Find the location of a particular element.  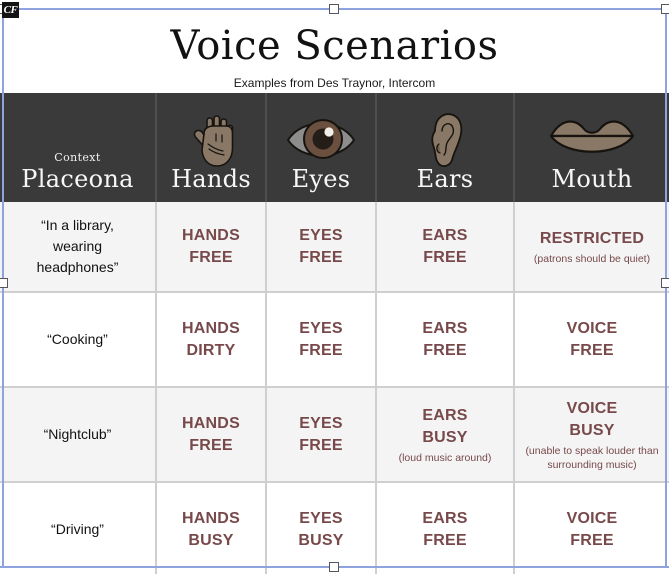

mouth-icon is located at coordinates (592, 135).